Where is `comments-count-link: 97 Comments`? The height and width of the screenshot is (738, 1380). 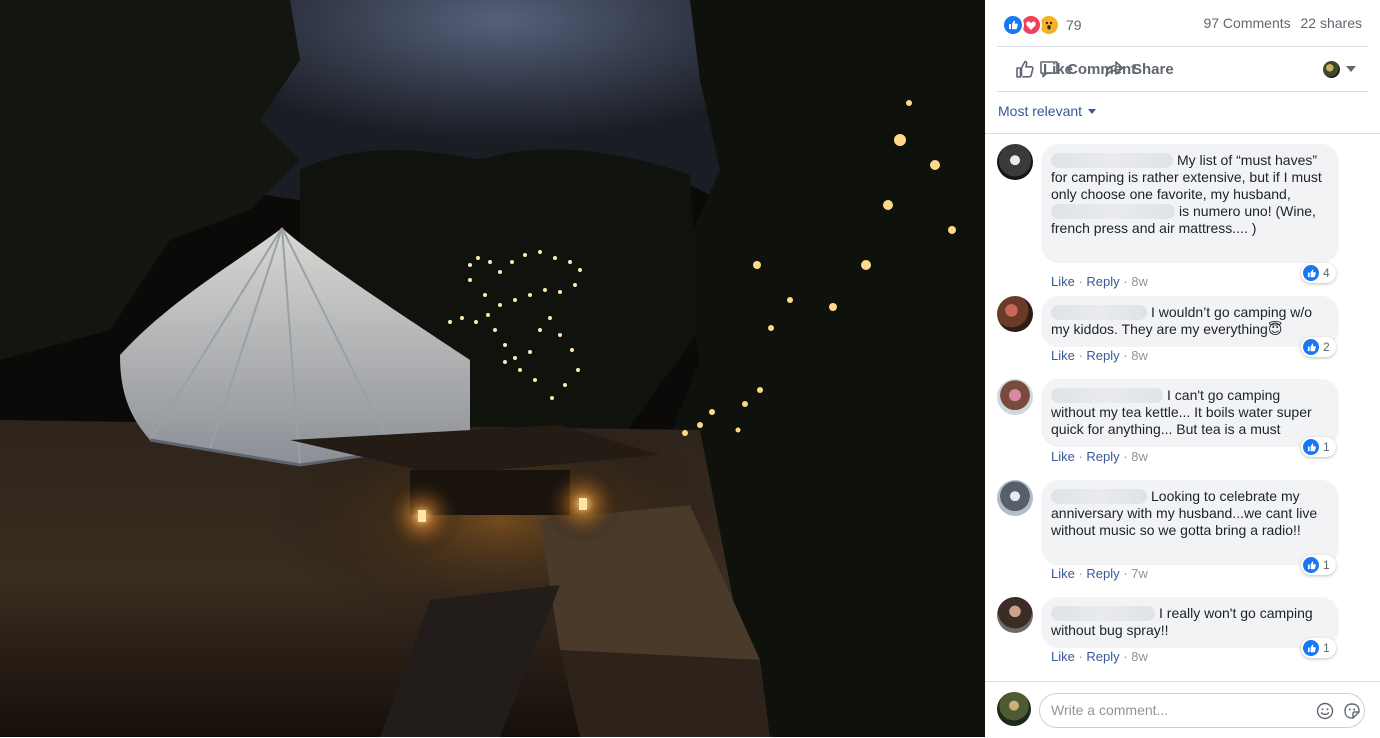
comments-count-link: 97 Comments is located at coordinates (1246, 23).